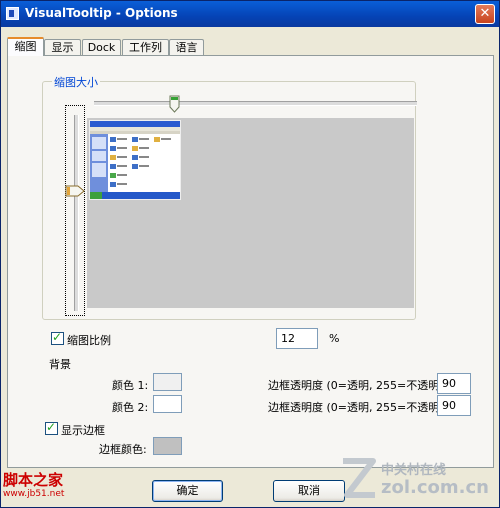 The width and height of the screenshot is (500, 508). I want to click on ok-button: 确定, so click(187, 491).